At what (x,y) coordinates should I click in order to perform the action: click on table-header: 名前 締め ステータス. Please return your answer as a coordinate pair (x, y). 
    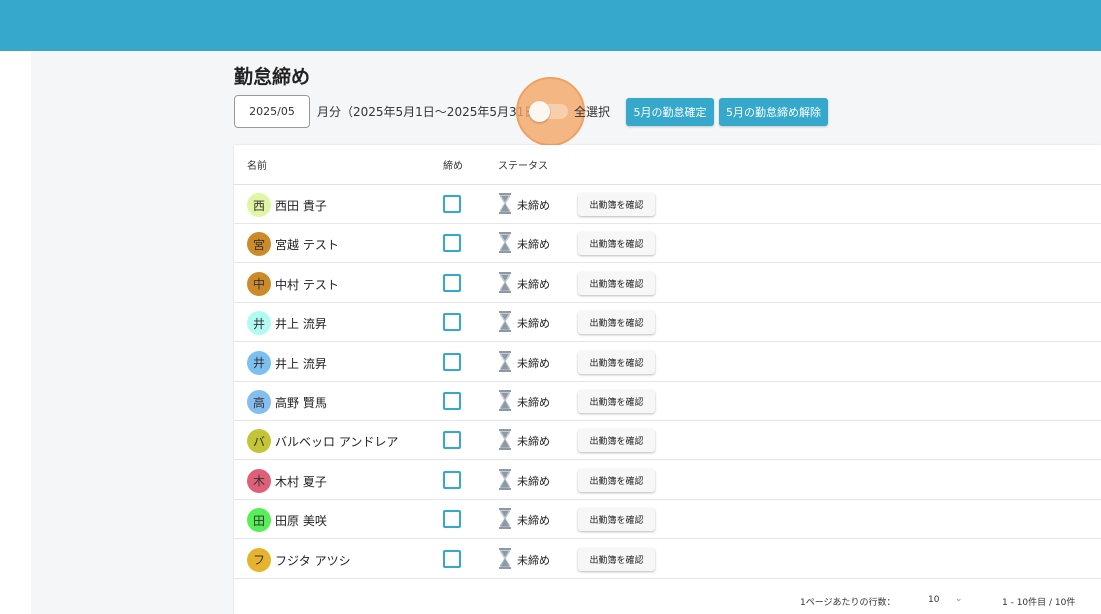
    Looking at the image, I should click on (667, 165).